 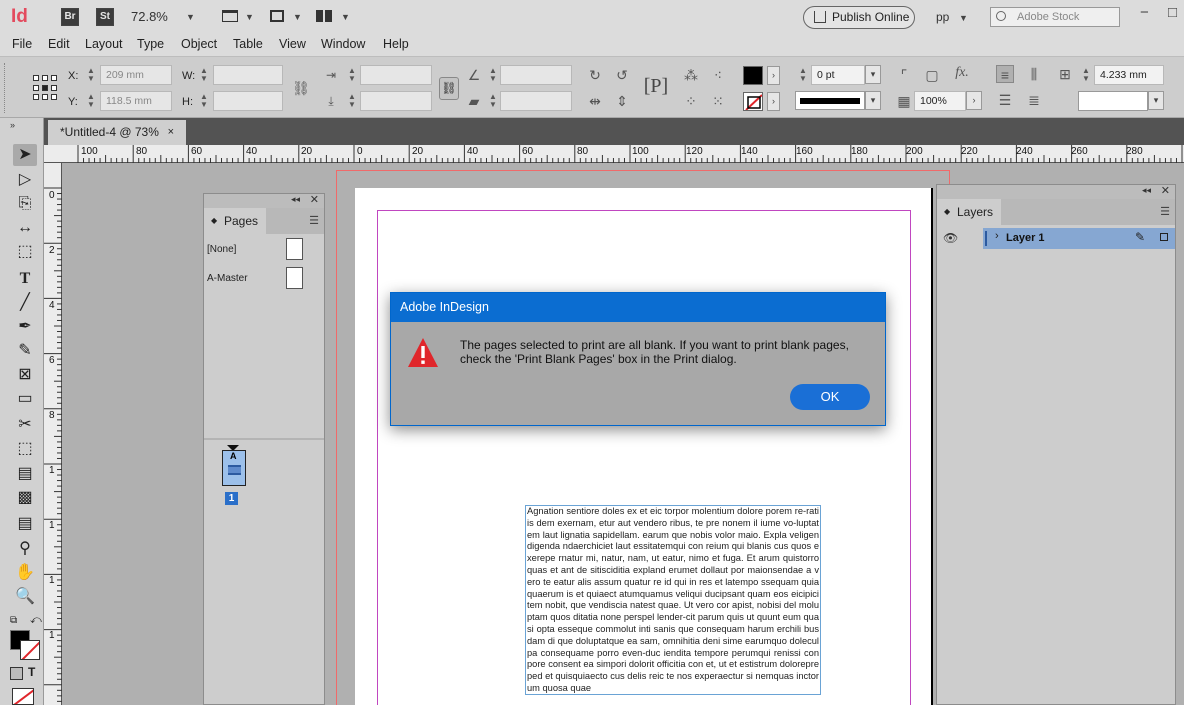 I want to click on close-tab-icon: ×, so click(x=171, y=132).